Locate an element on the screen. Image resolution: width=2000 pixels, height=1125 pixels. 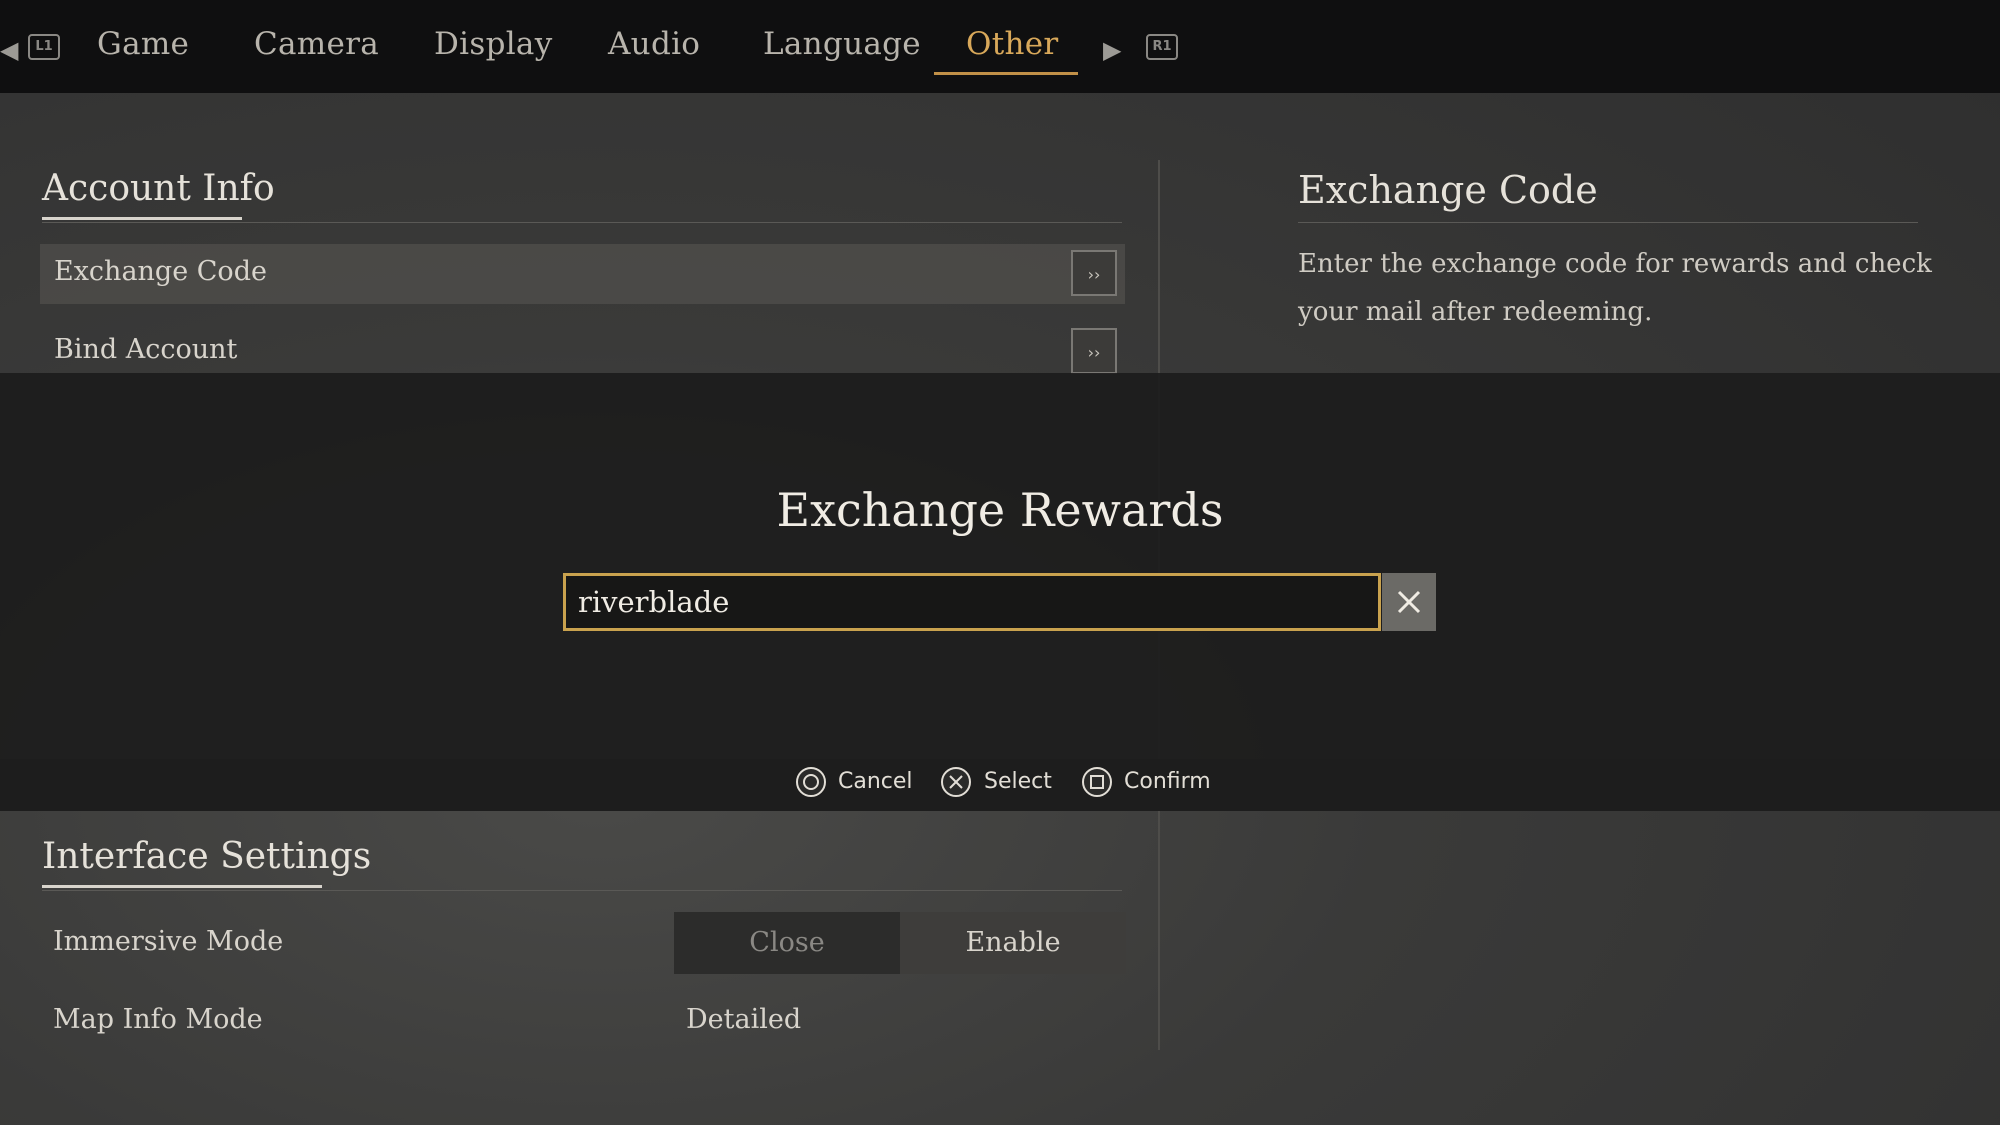
confirm-hint: Confirm is located at coordinates (1167, 781).